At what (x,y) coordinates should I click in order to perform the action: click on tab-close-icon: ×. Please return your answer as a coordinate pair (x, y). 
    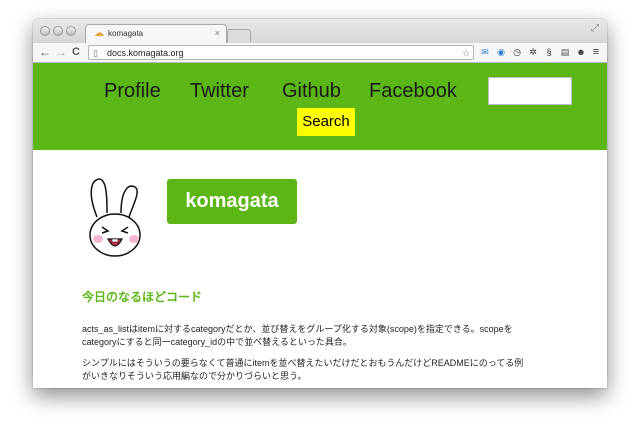
    Looking at the image, I should click on (217, 33).